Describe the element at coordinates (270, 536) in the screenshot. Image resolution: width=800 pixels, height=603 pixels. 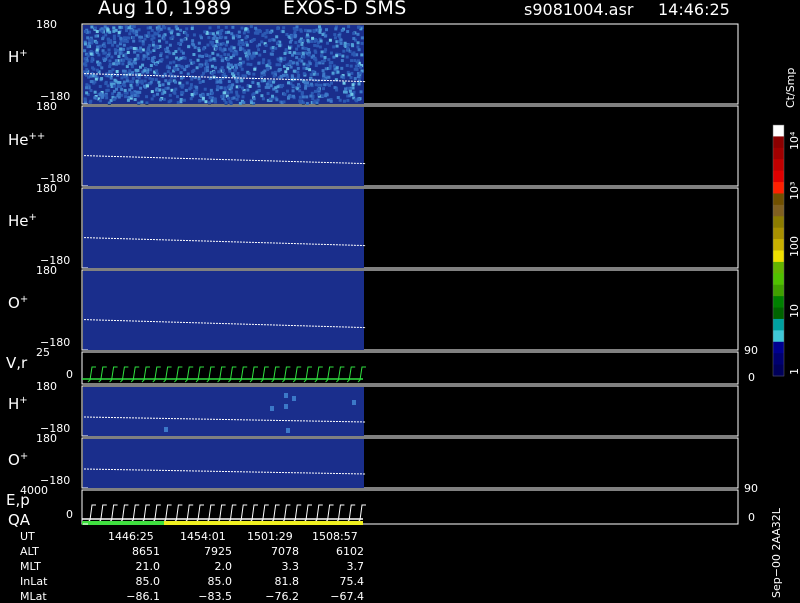
I see `footer-cell: 1501:29` at that location.